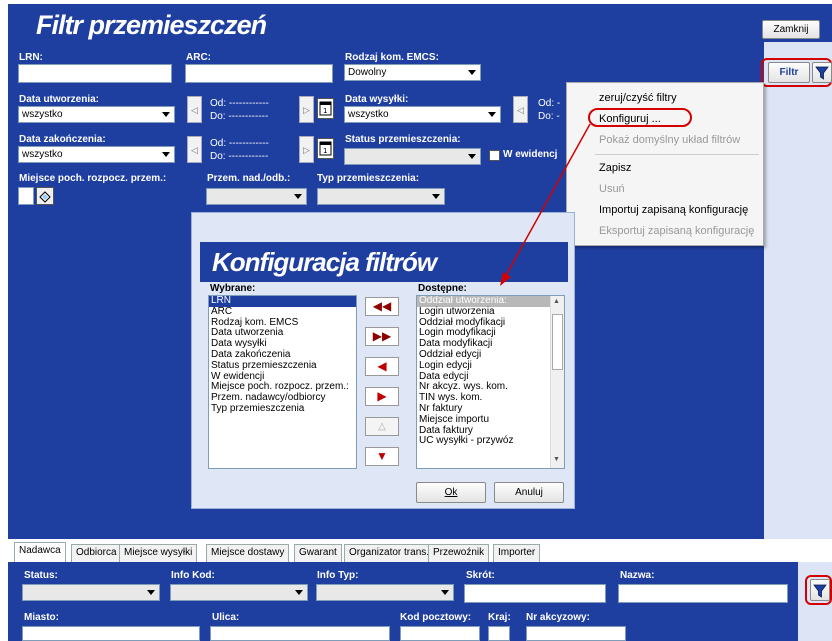 This screenshot has height=641, width=832. I want to click on tab-gwarant: Gwarant, so click(318, 553).